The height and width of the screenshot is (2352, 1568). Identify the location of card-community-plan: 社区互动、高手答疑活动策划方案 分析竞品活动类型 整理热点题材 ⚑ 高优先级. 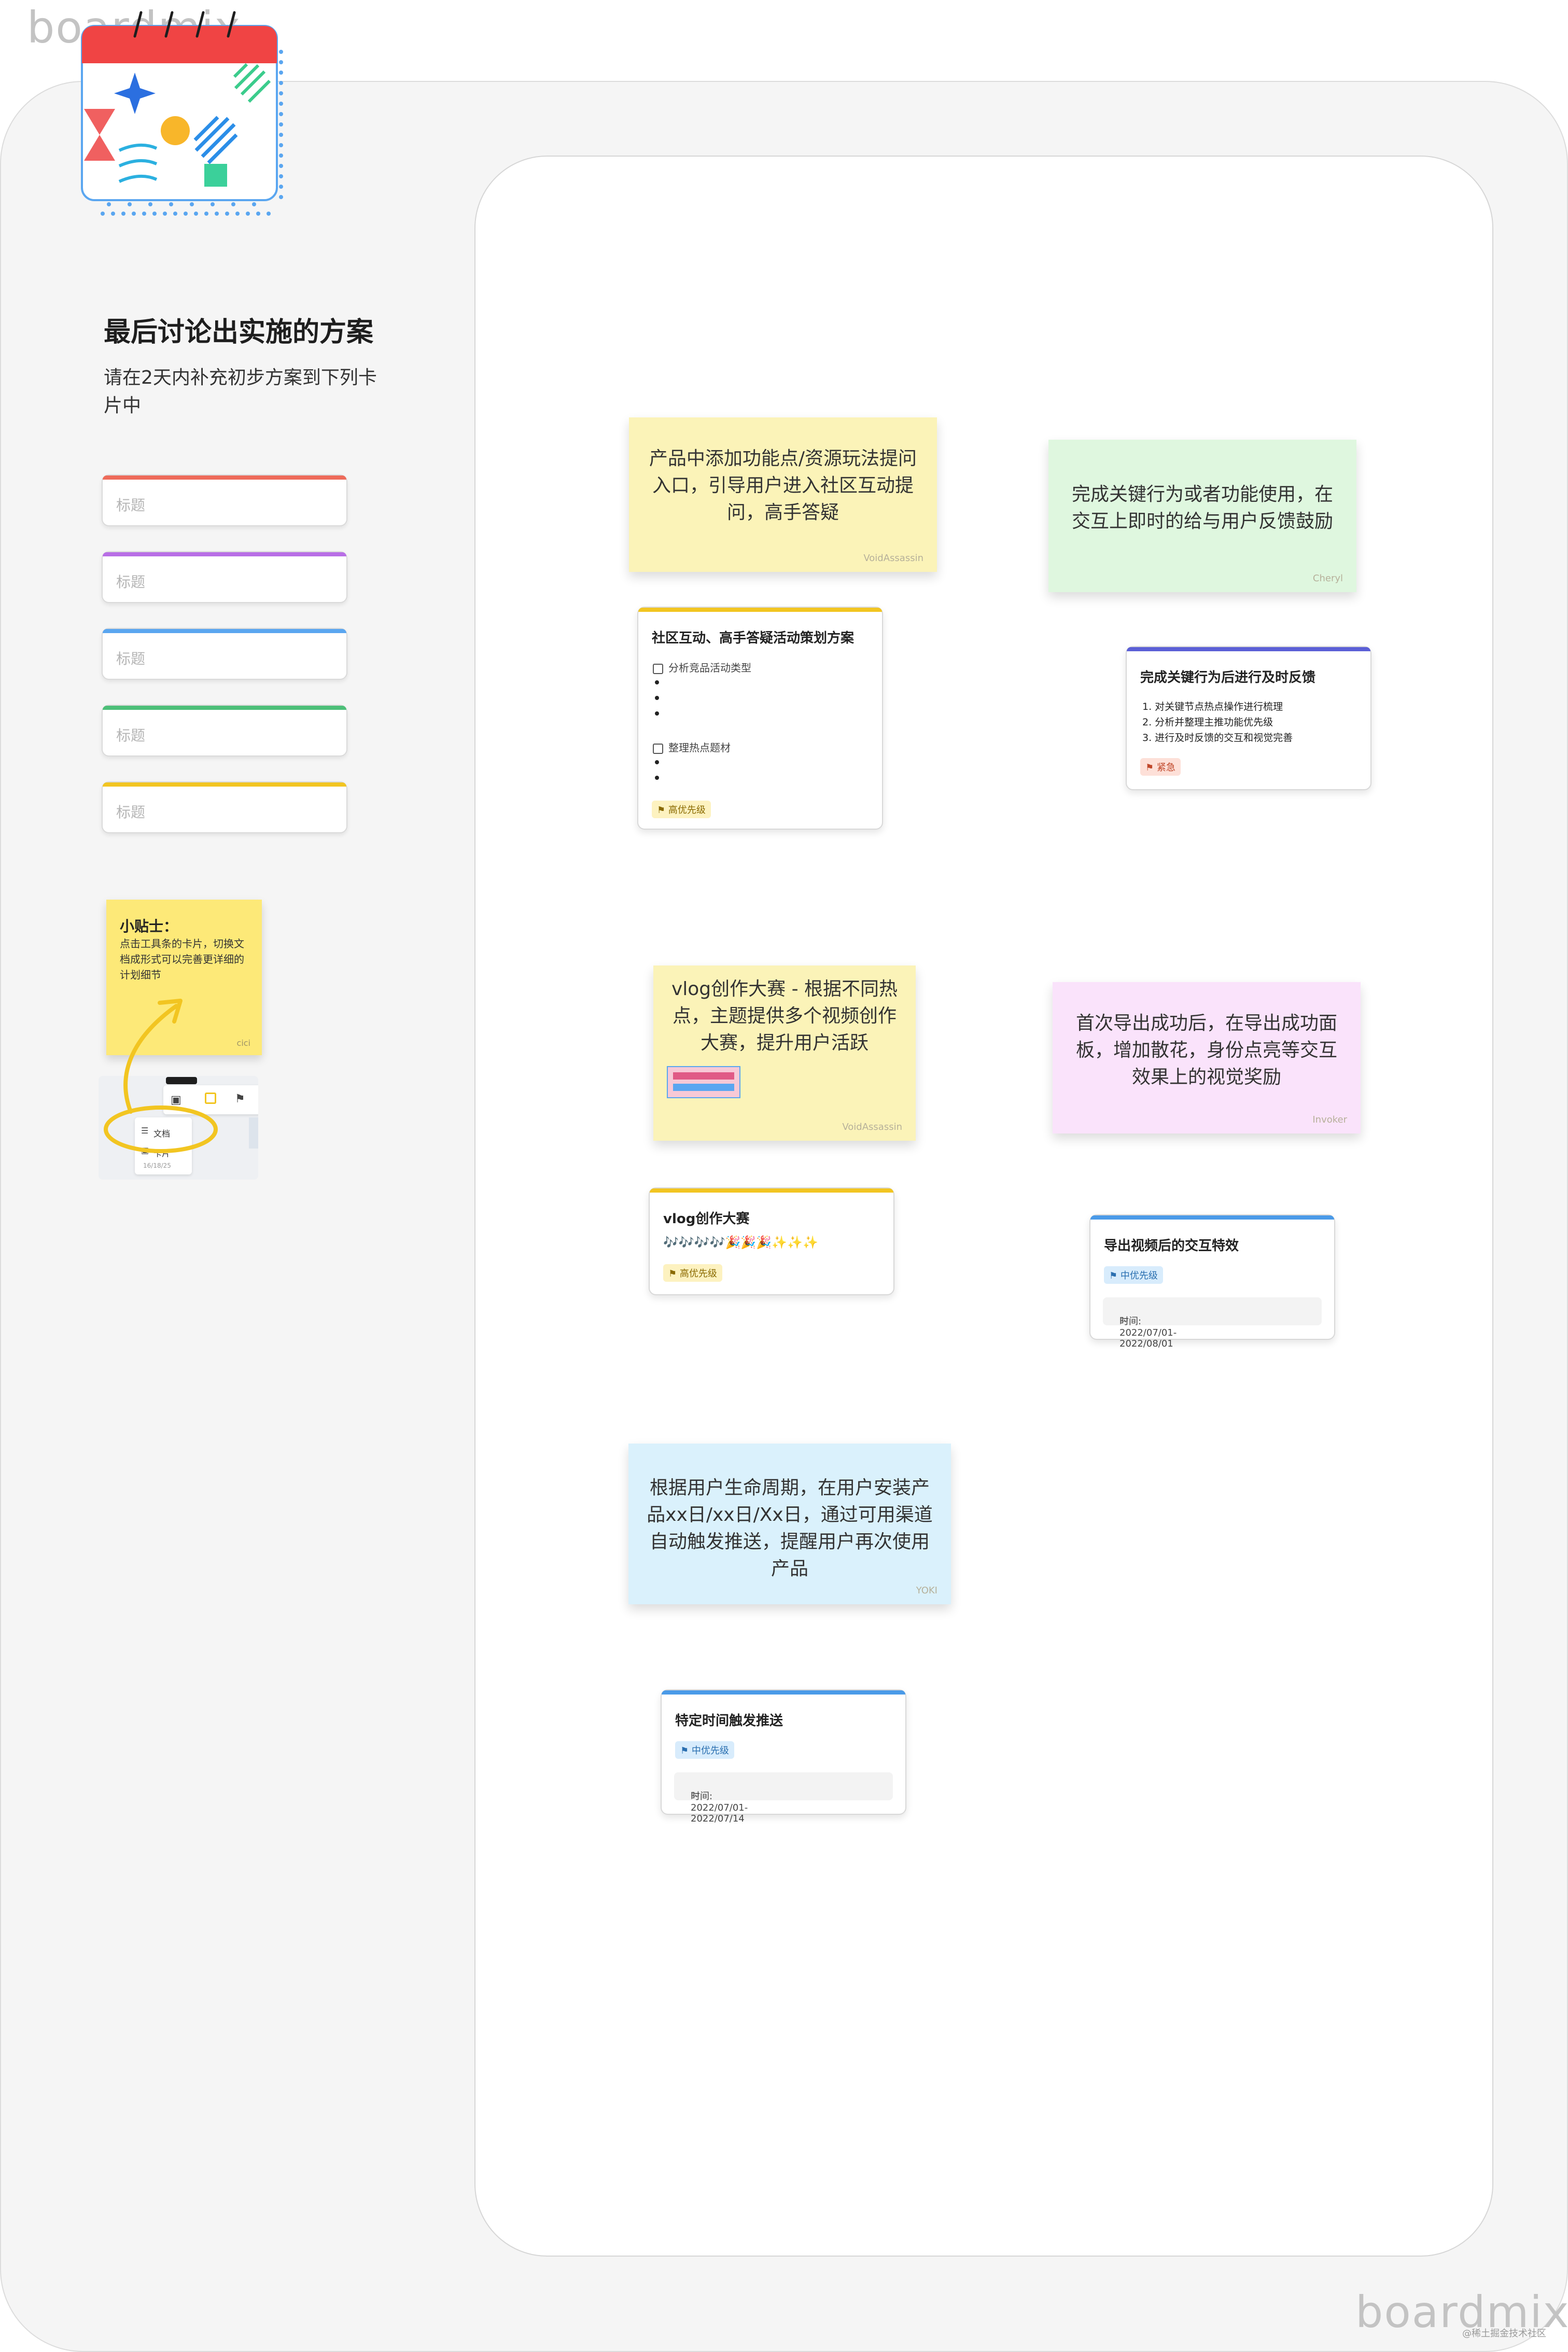
(760, 718).